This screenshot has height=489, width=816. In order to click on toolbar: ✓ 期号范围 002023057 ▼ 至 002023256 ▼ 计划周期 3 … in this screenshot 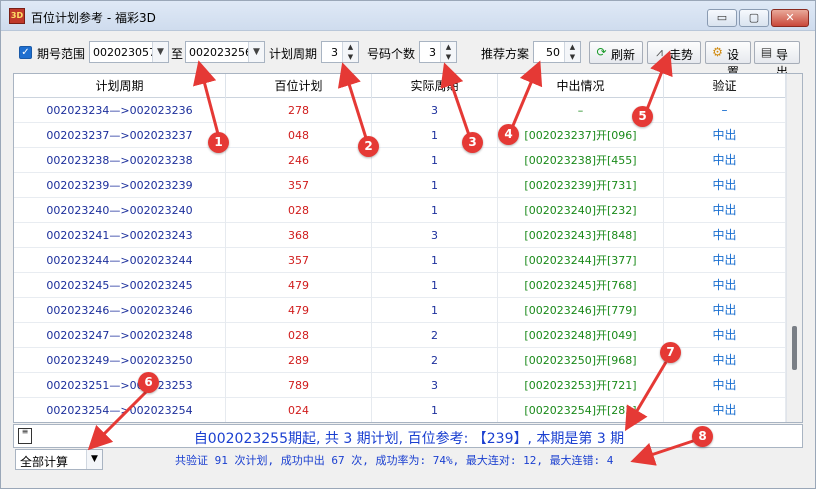, I will do `click(408, 55)`.